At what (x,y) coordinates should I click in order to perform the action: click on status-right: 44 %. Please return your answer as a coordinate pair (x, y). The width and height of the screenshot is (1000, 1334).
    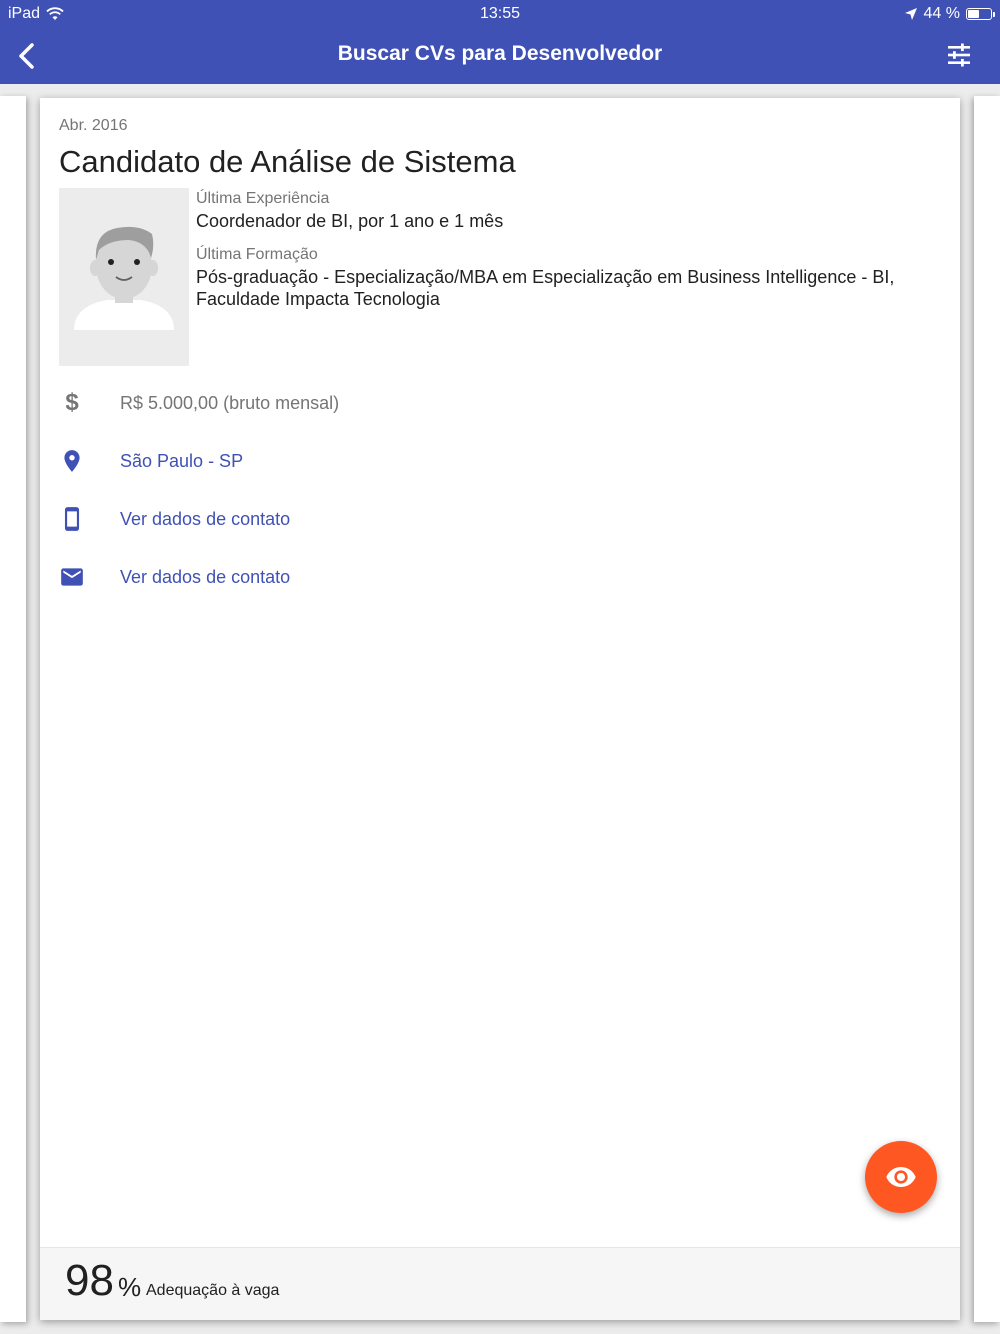
    Looking at the image, I should click on (949, 14).